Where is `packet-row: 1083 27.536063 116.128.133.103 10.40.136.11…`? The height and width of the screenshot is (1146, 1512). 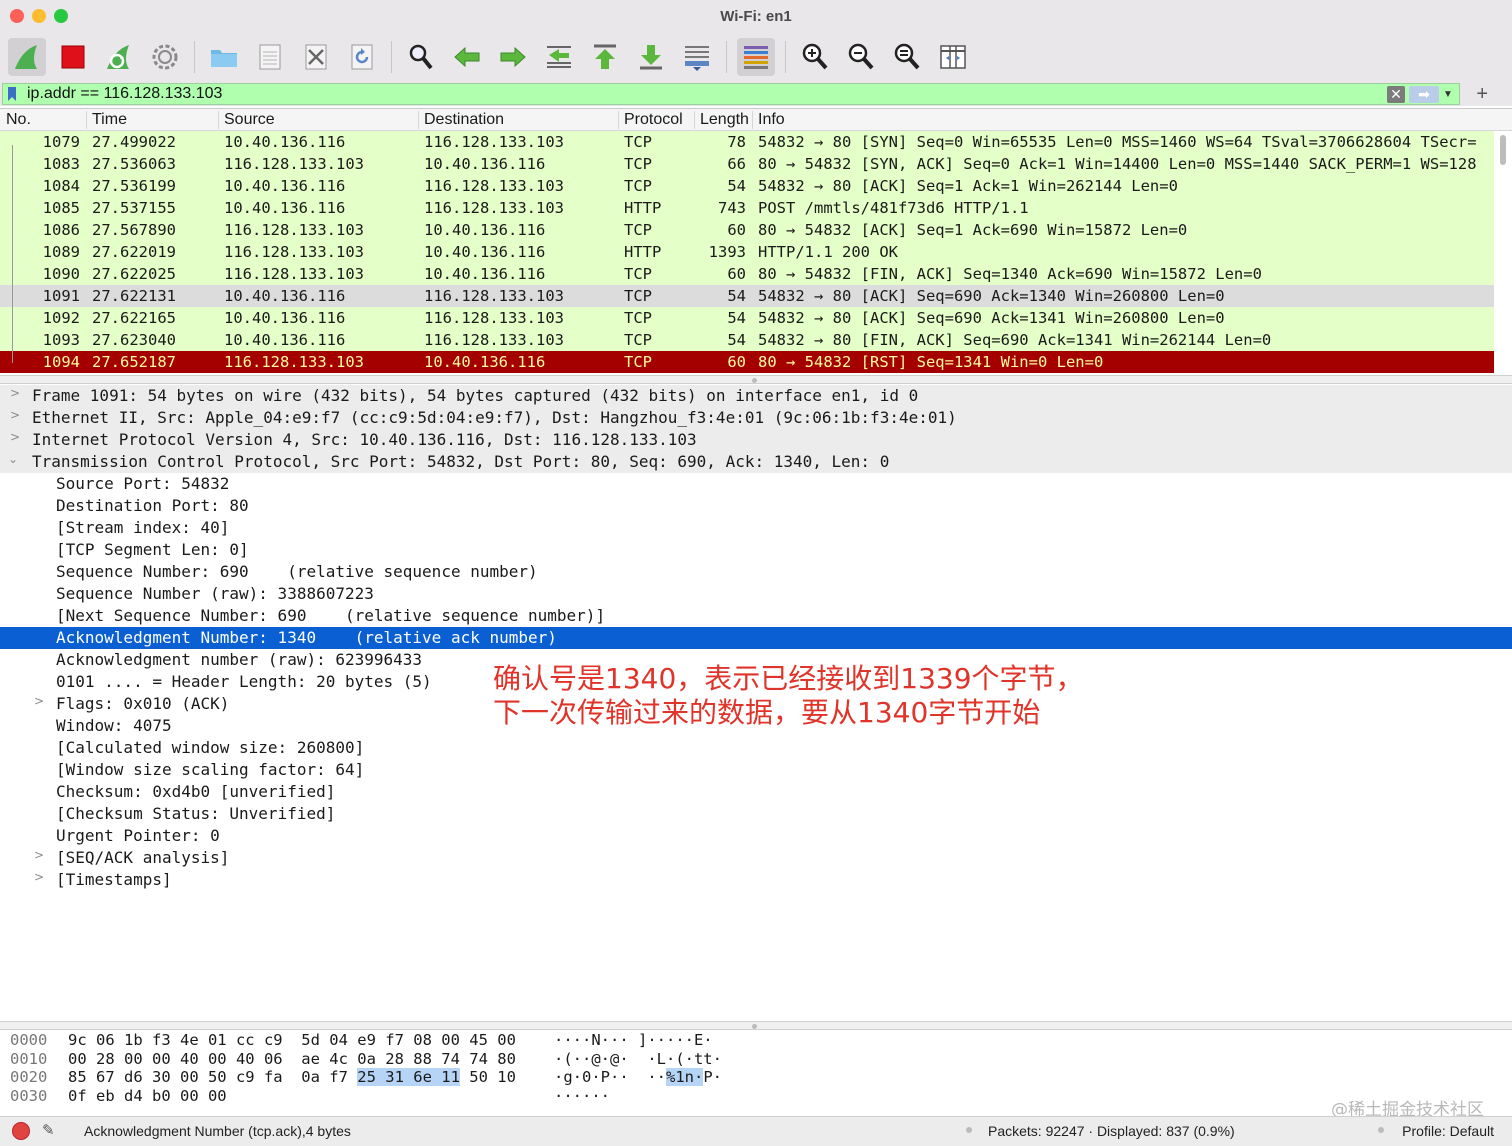 packet-row: 1083 27.536063 116.128.133.103 10.40.136.11… is located at coordinates (747, 164).